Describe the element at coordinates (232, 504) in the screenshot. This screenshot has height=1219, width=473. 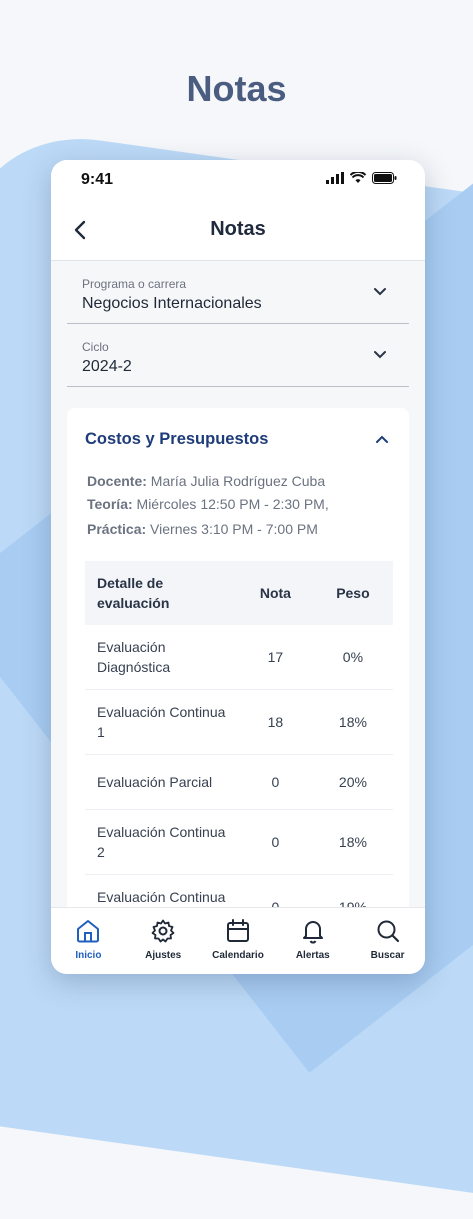
I see `teoria-value: Miércoles 12:50 PM - 2:30 PM,` at that location.